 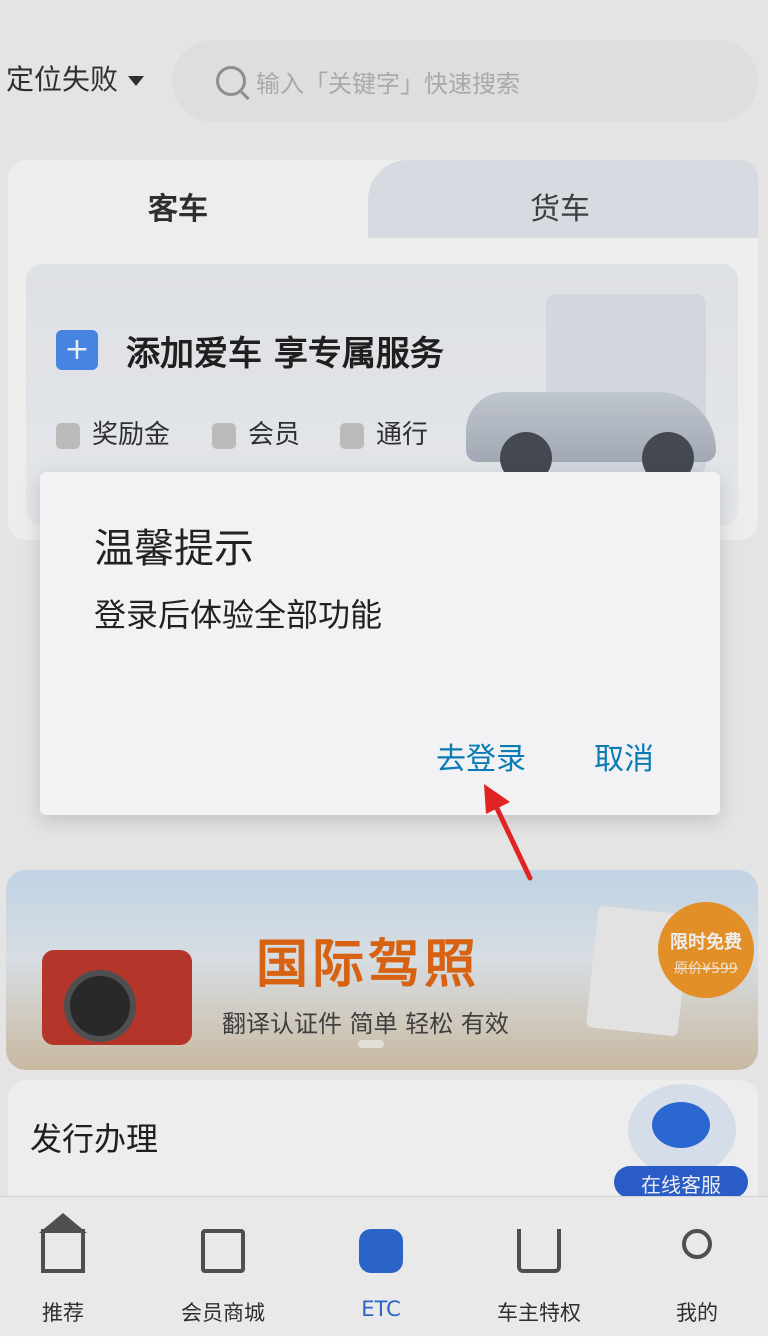 What do you see at coordinates (508, 832) in the screenshot?
I see `annotation-arrow-icon` at bounding box center [508, 832].